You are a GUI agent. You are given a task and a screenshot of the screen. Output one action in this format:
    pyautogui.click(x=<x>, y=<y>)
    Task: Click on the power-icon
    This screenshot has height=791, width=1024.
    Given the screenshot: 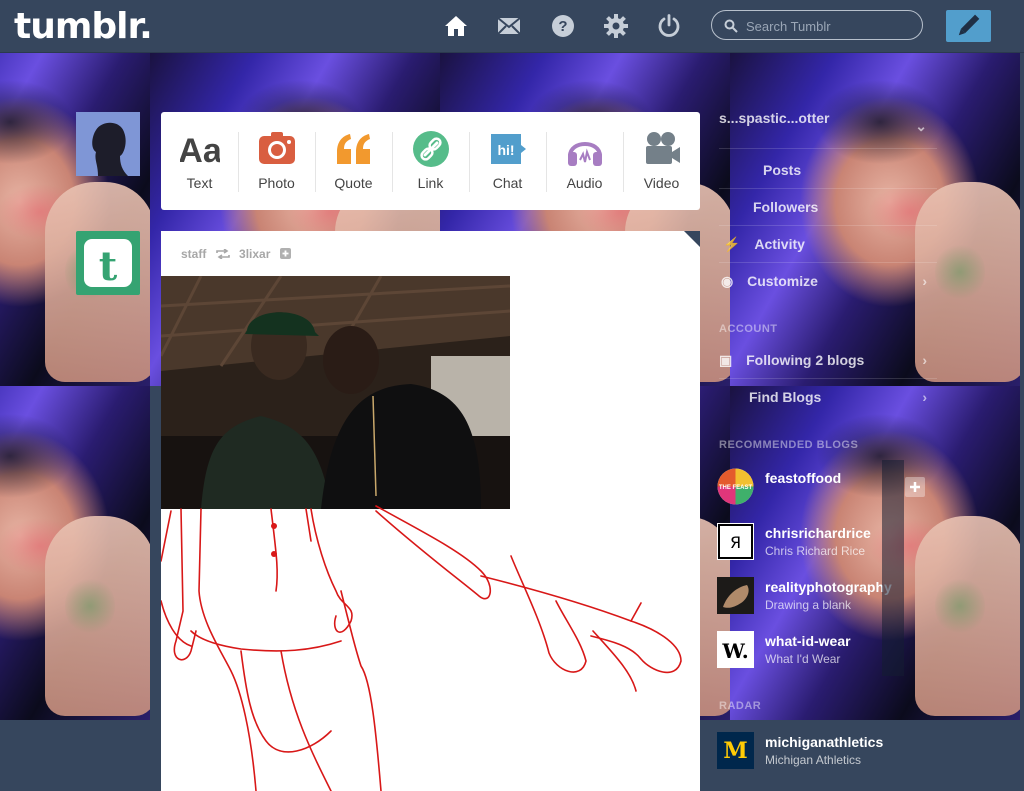 What is the action you would take?
    pyautogui.click(x=669, y=26)
    